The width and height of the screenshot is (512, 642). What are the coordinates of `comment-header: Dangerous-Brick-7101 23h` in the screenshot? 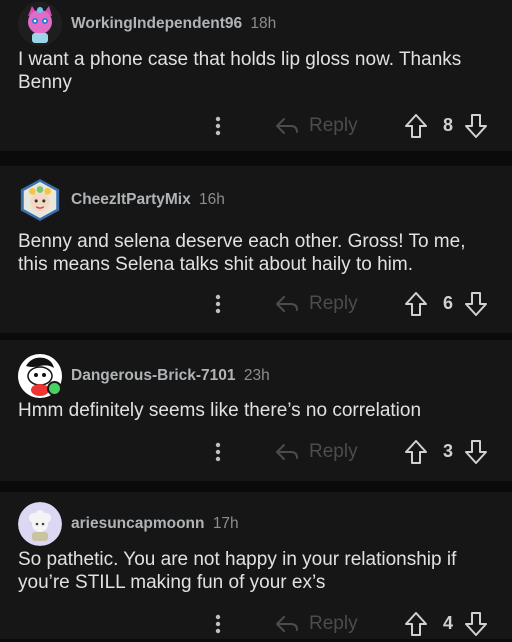 It's located at (144, 376).